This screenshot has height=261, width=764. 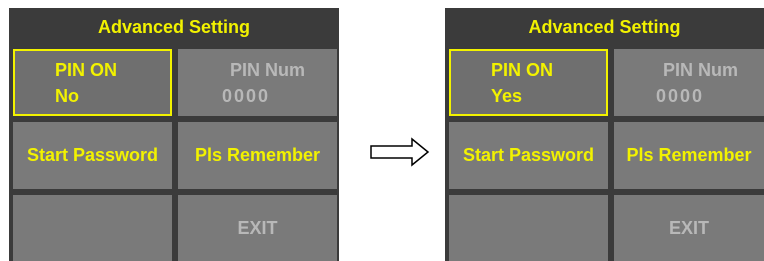 What do you see at coordinates (528, 82) in the screenshot?
I see `pin-on-button: PIN ON Yes` at bounding box center [528, 82].